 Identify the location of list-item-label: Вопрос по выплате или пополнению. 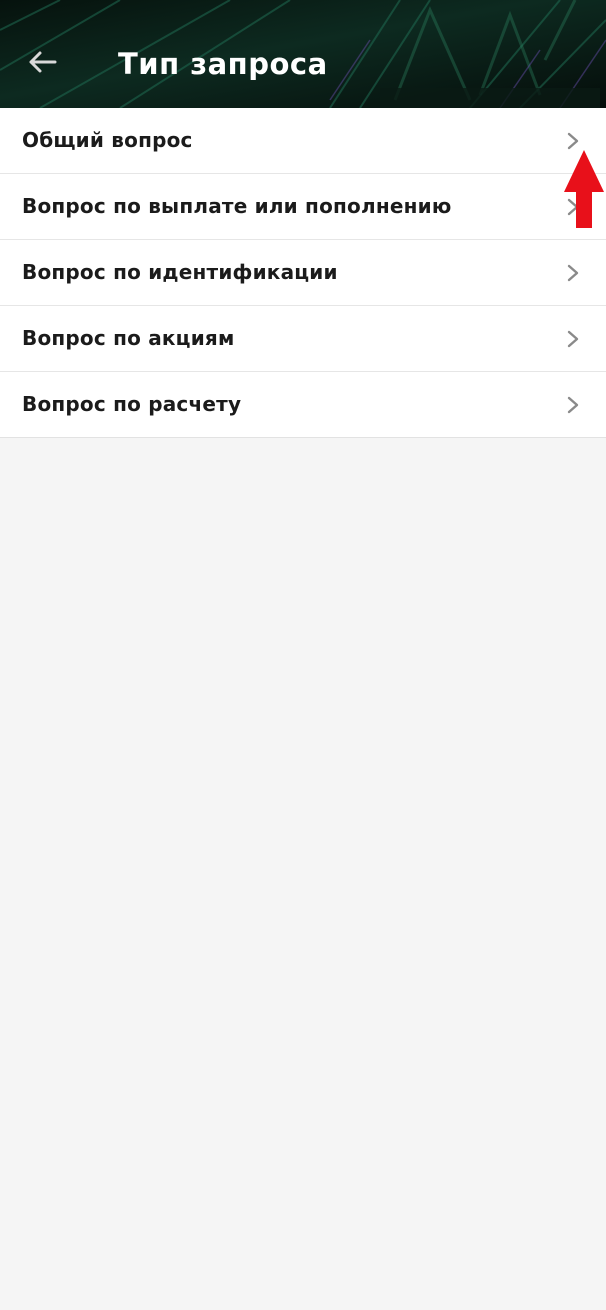
(237, 206).